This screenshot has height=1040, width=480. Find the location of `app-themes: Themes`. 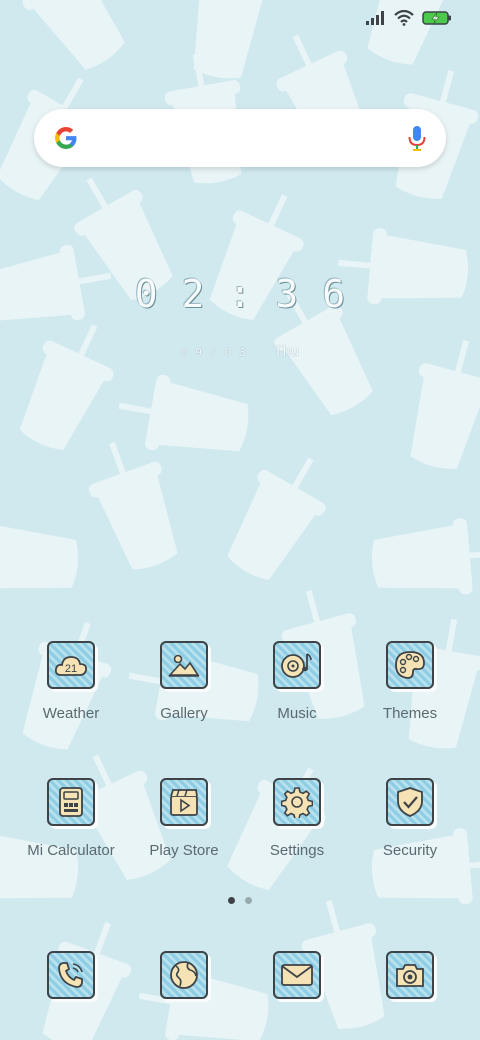

app-themes: Themes is located at coordinates (410, 681).